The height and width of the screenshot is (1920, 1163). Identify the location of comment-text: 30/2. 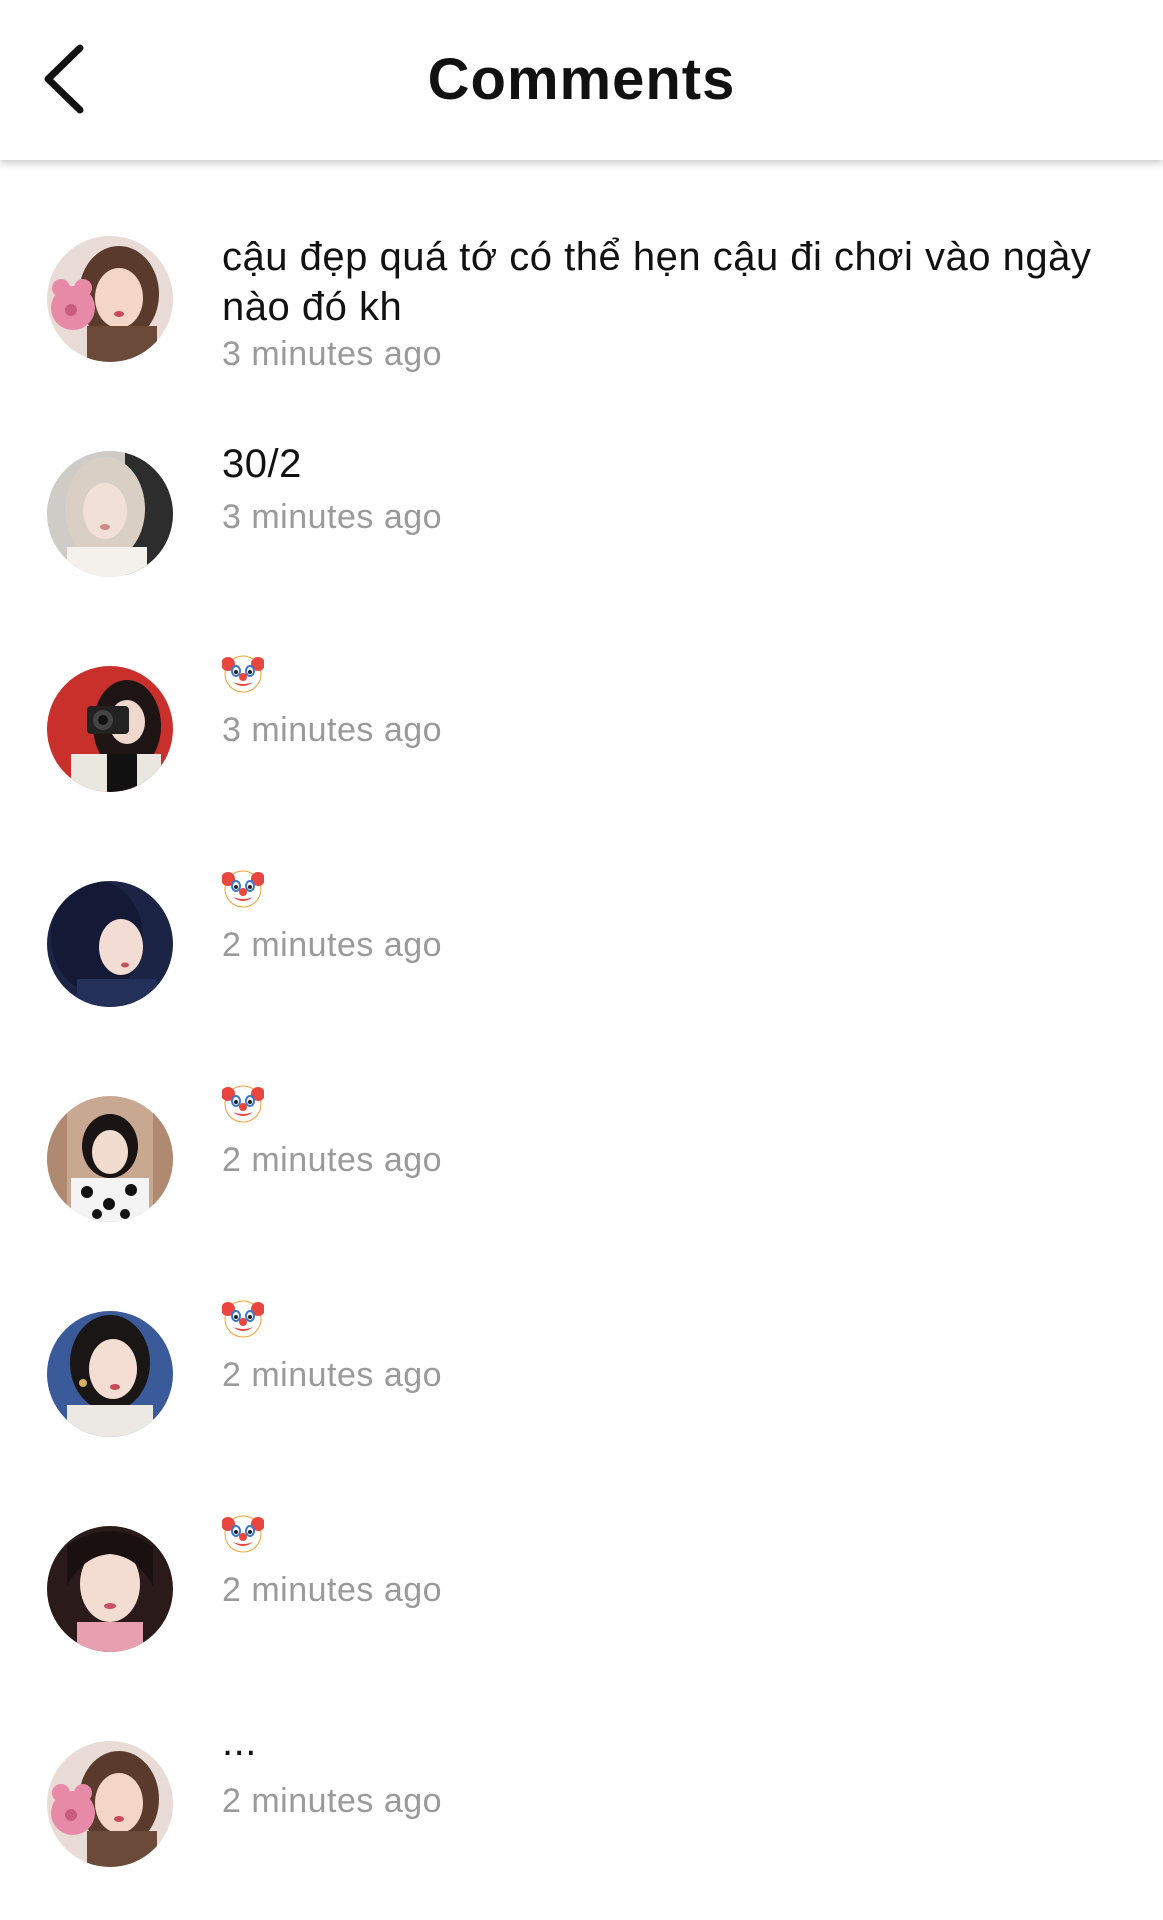
(262, 464).